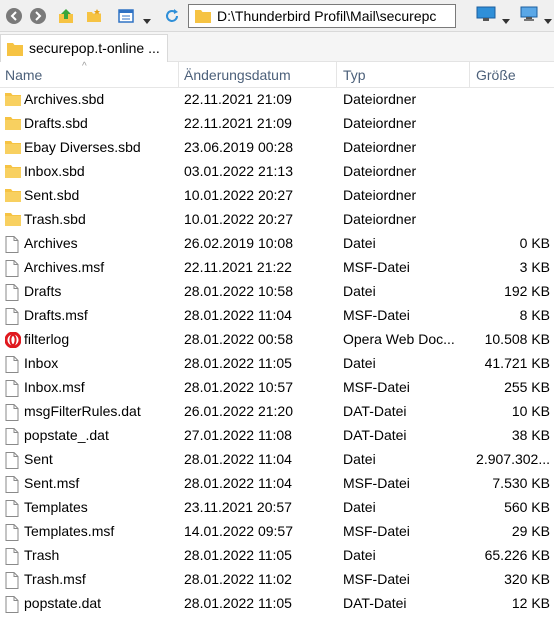 The width and height of the screenshot is (554, 620). Describe the element at coordinates (55, 579) in the screenshot. I see `file-name: Trash.msf` at that location.